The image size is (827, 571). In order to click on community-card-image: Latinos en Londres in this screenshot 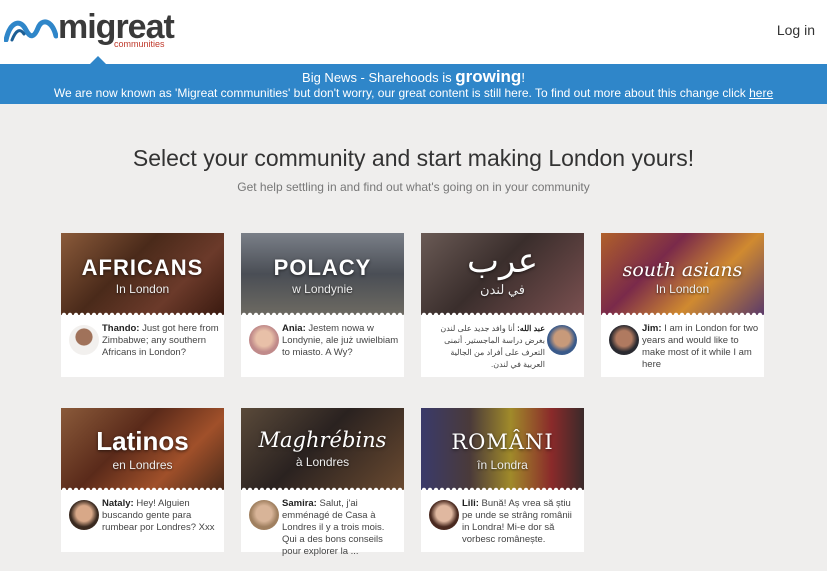, I will do `click(142, 449)`.